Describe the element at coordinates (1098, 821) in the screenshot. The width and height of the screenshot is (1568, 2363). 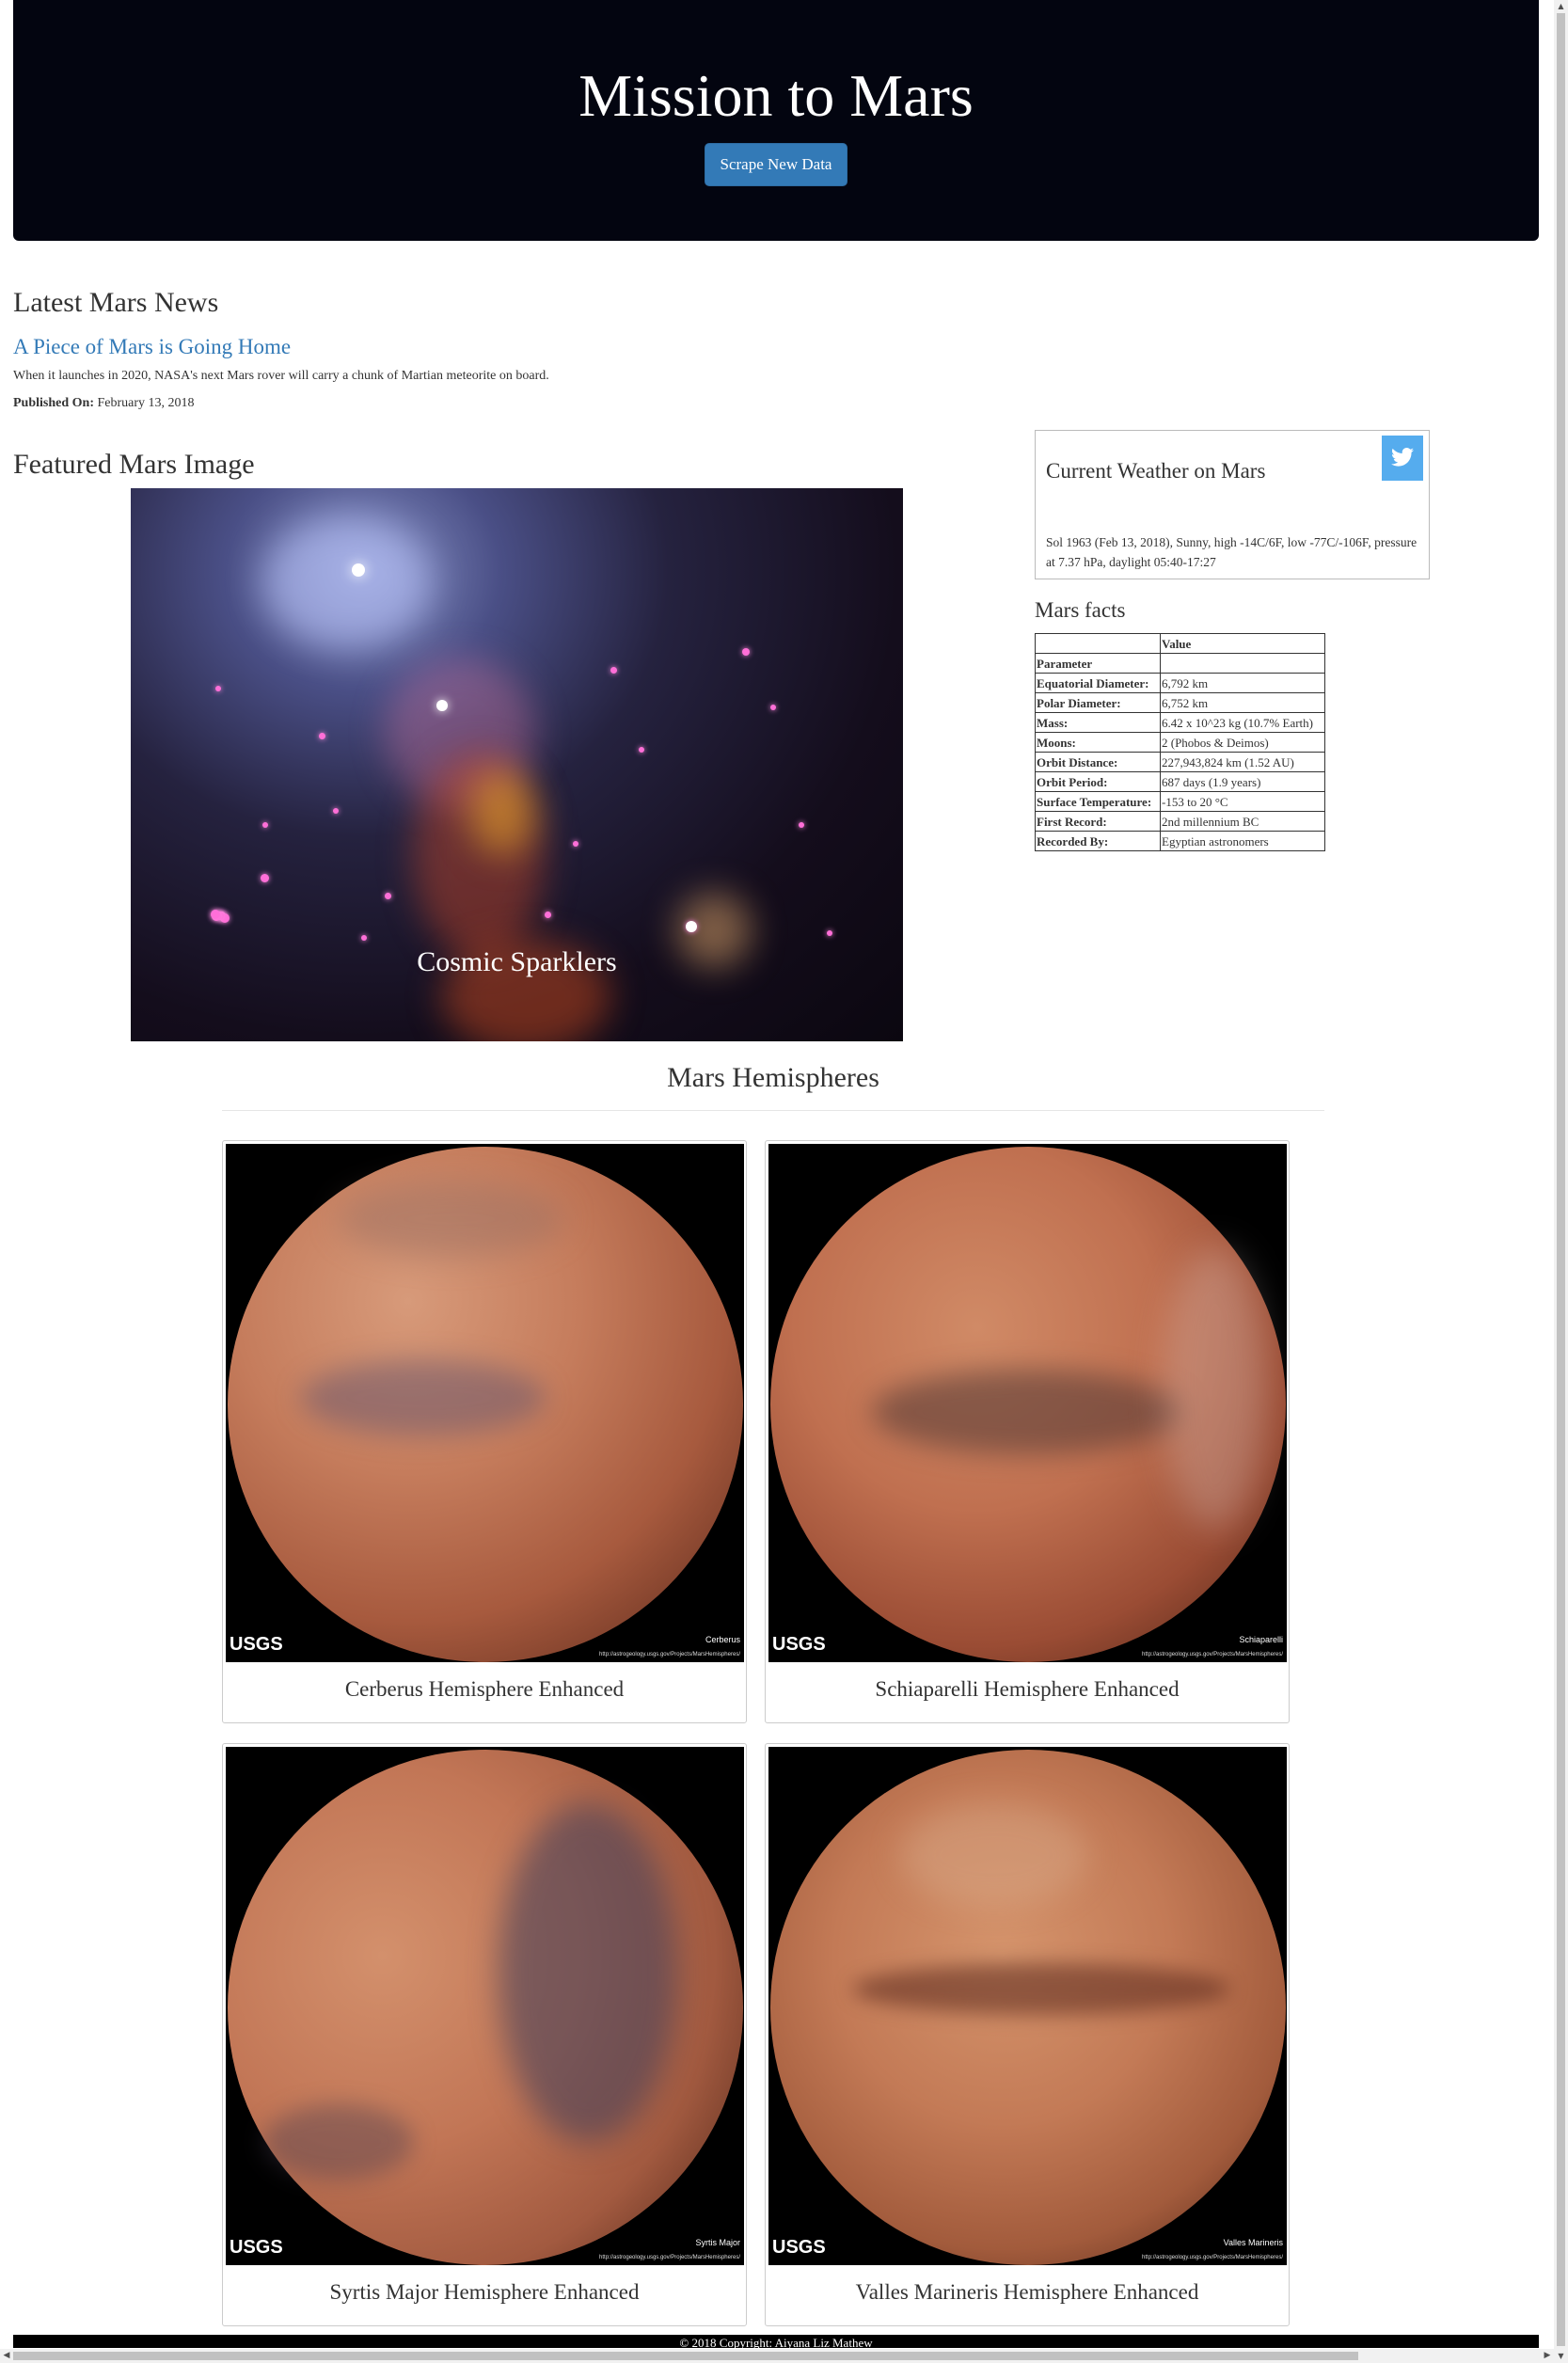
I see `fact-label: First Record:` at that location.